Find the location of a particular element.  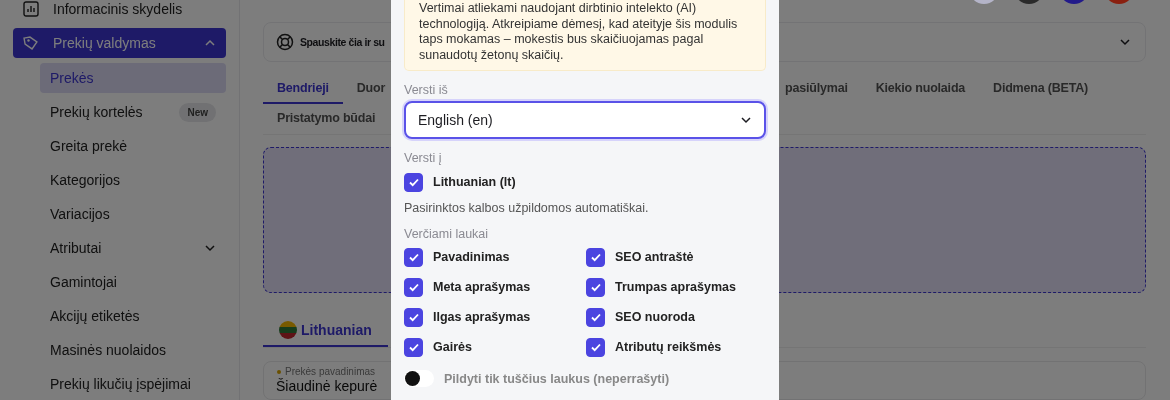

checkbox-label: Lithuanian (lt) is located at coordinates (474, 182).